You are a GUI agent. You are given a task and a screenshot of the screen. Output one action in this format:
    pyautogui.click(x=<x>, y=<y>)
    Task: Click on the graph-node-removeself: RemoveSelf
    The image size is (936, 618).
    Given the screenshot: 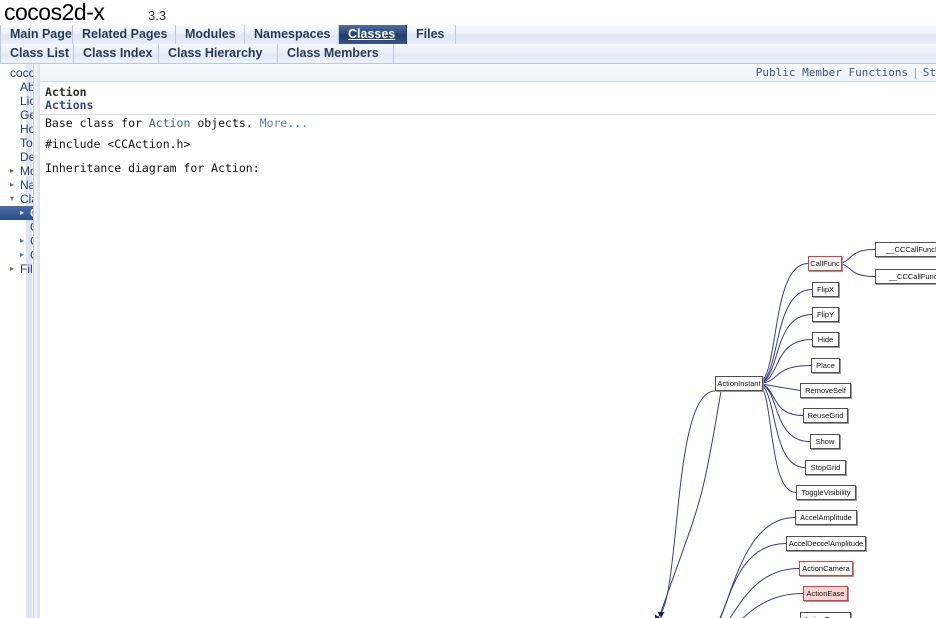 What is the action you would take?
    pyautogui.click(x=825, y=390)
    